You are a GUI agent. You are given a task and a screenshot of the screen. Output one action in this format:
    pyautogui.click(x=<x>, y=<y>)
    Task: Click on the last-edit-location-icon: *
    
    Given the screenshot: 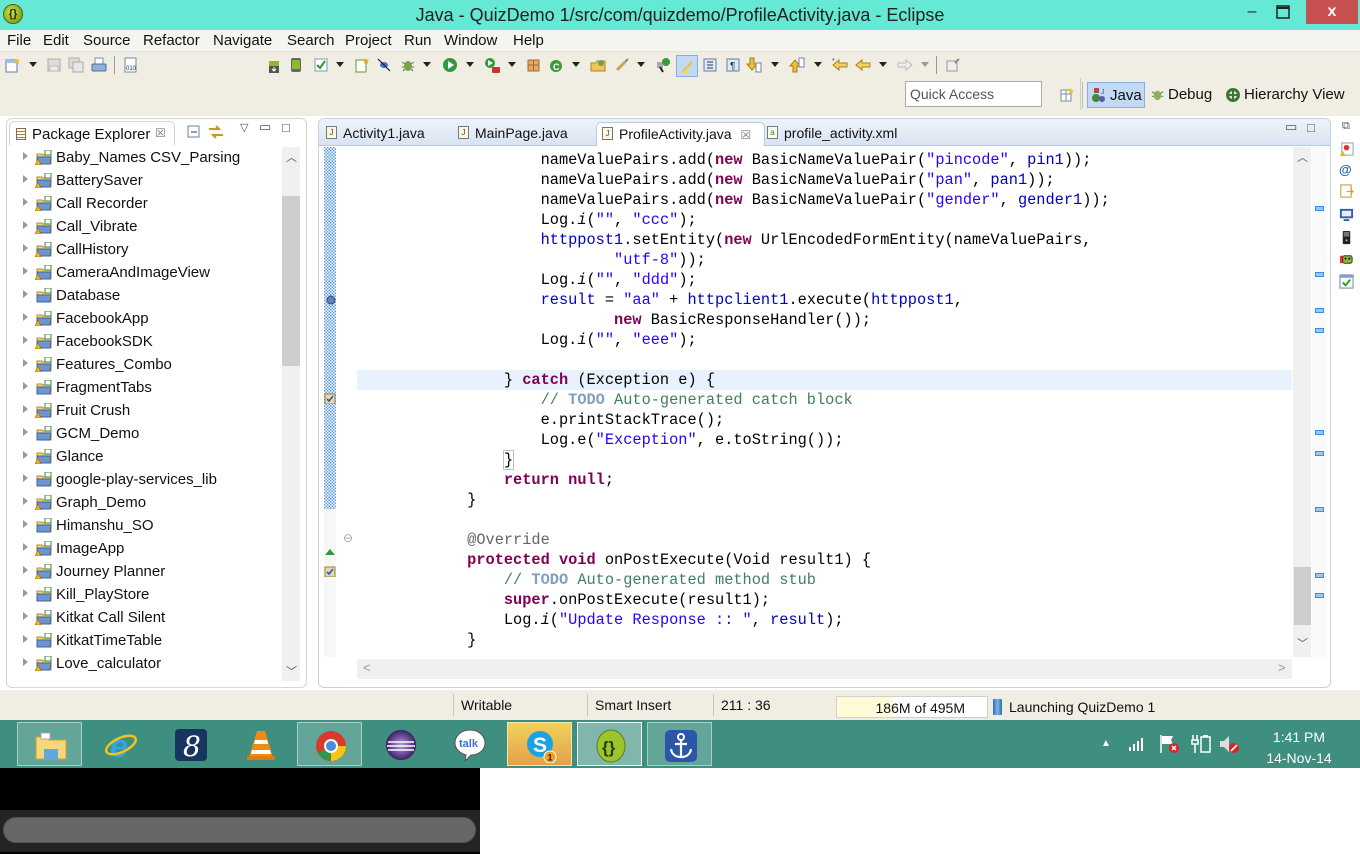 What is the action you would take?
    pyautogui.click(x=840, y=65)
    